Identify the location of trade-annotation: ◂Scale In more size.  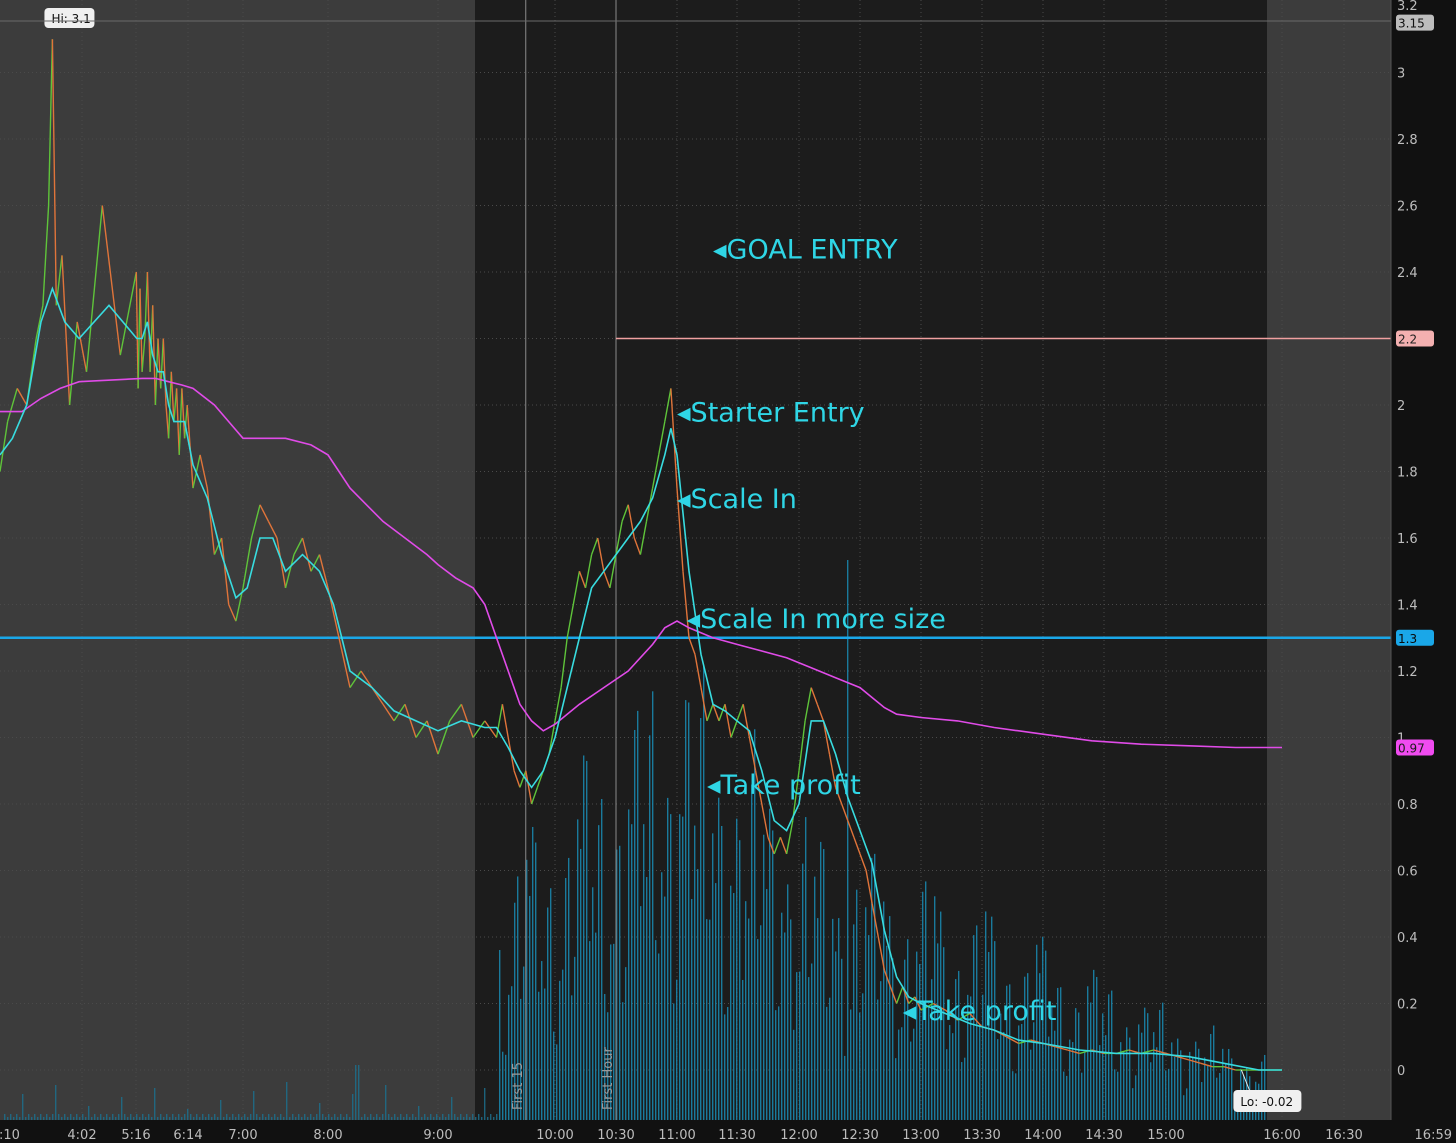
(816, 619).